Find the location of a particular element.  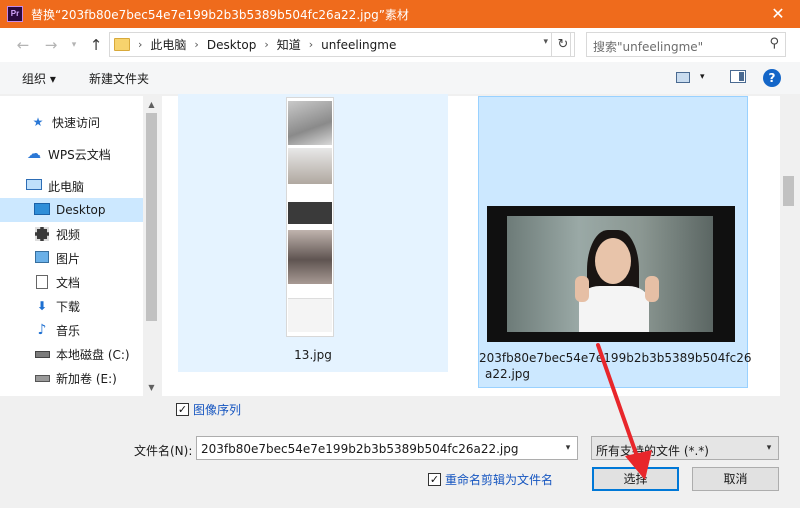

arrow-left-icon: ← is located at coordinates (23, 45).